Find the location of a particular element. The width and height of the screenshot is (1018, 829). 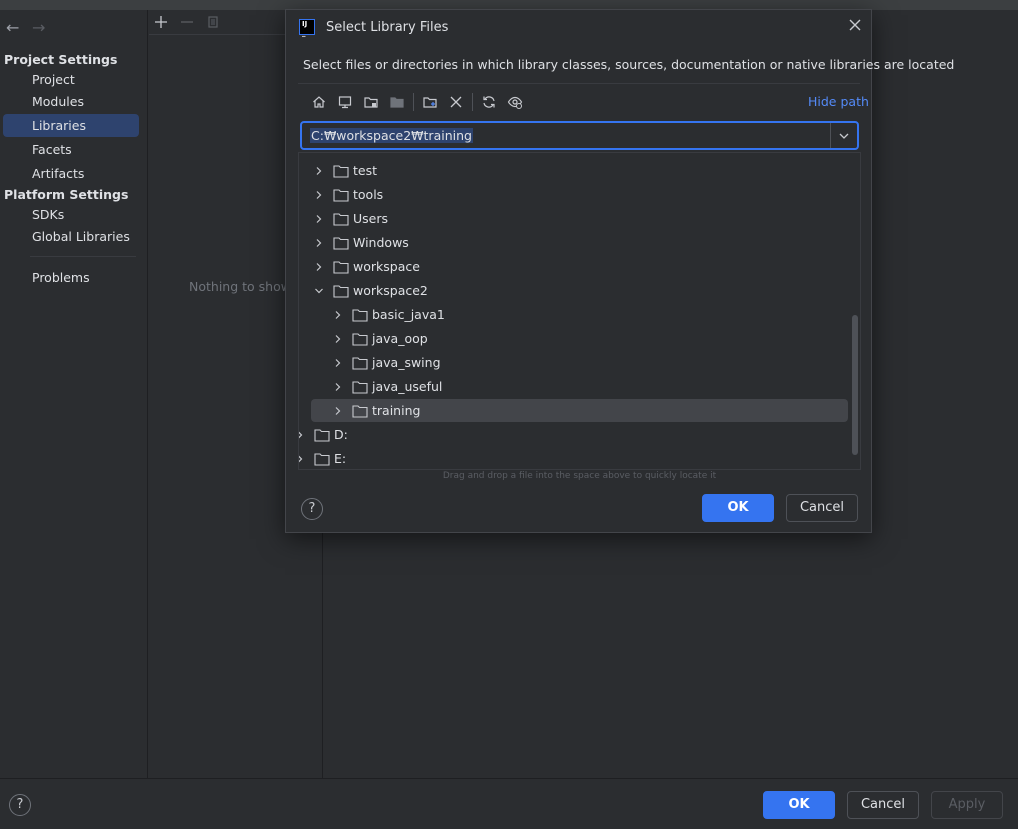

nav-item-facets: Facets is located at coordinates (71, 149).